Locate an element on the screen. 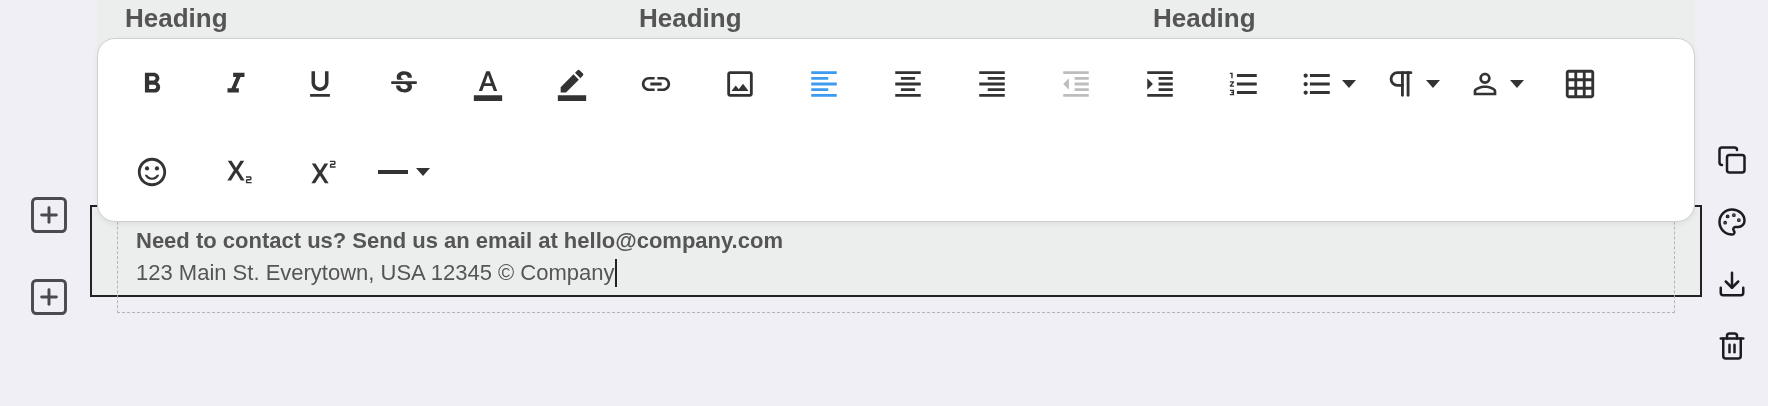 The image size is (1768, 406). duplicate-button is located at coordinates (1731, 160).